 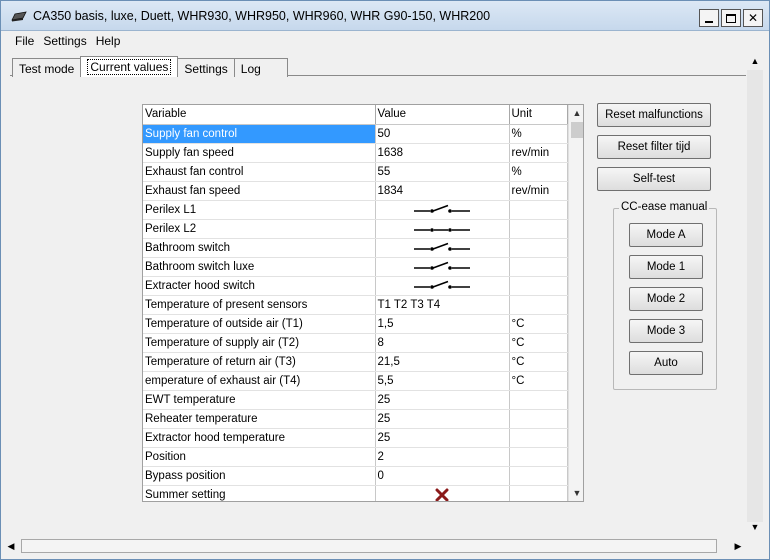 I want to click on vertical-scroll-track, so click(x=755, y=296).